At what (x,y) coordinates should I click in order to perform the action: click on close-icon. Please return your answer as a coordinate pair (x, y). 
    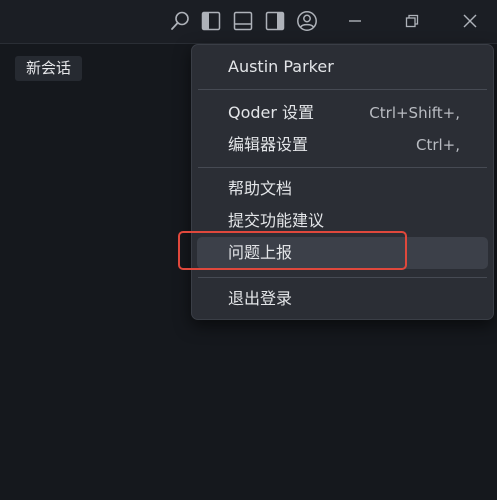
    Looking at the image, I should click on (470, 21).